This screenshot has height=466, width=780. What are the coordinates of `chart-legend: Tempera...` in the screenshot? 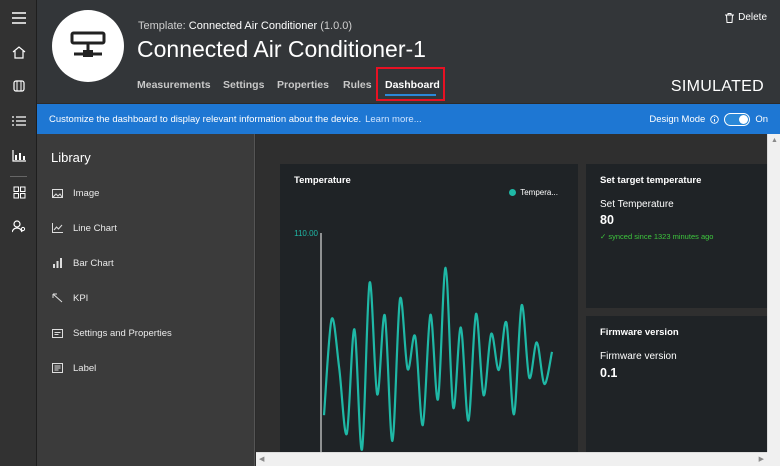 It's located at (533, 192).